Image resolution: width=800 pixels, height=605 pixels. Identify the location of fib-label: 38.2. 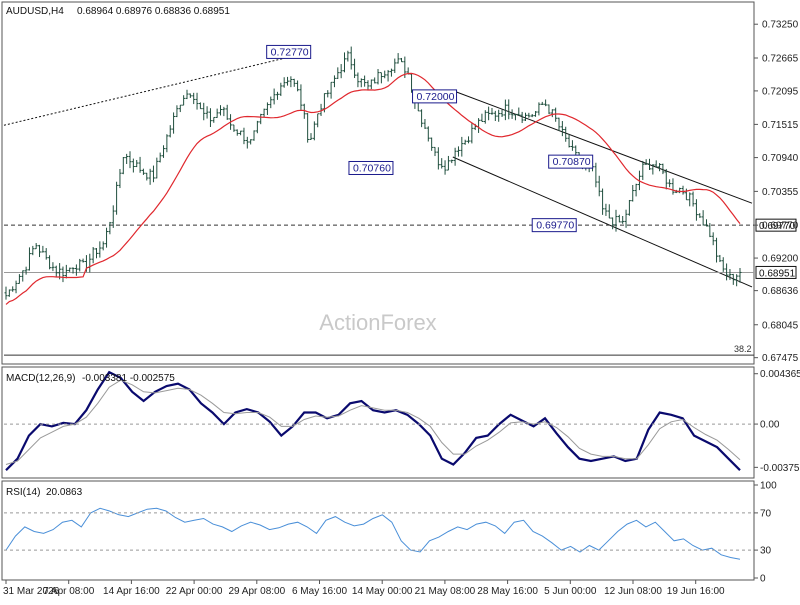
(743, 349).